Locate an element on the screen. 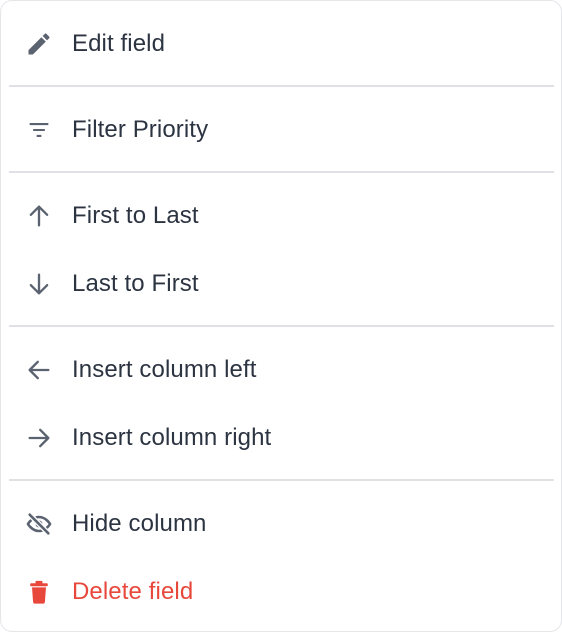 This screenshot has height=632, width=562. delete-field-label: Delete field is located at coordinates (133, 591).